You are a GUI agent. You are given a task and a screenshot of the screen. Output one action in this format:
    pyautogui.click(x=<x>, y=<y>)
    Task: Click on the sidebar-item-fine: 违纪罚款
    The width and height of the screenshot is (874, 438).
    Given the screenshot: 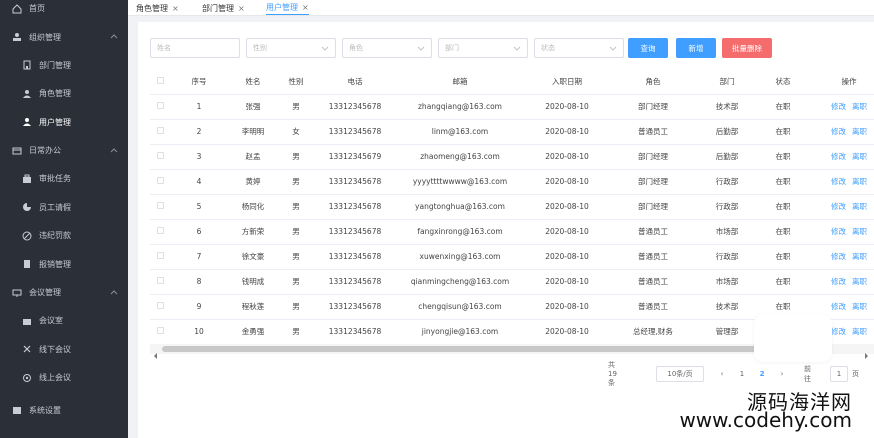 What is the action you would take?
    pyautogui.click(x=64, y=236)
    